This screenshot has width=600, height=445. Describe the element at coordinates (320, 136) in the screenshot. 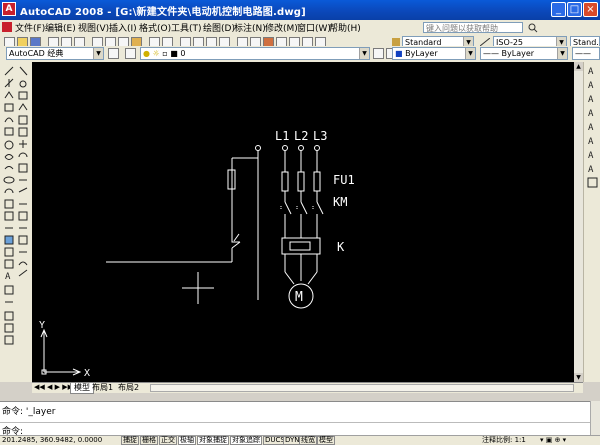

I see `phase-label-l3: L3` at that location.